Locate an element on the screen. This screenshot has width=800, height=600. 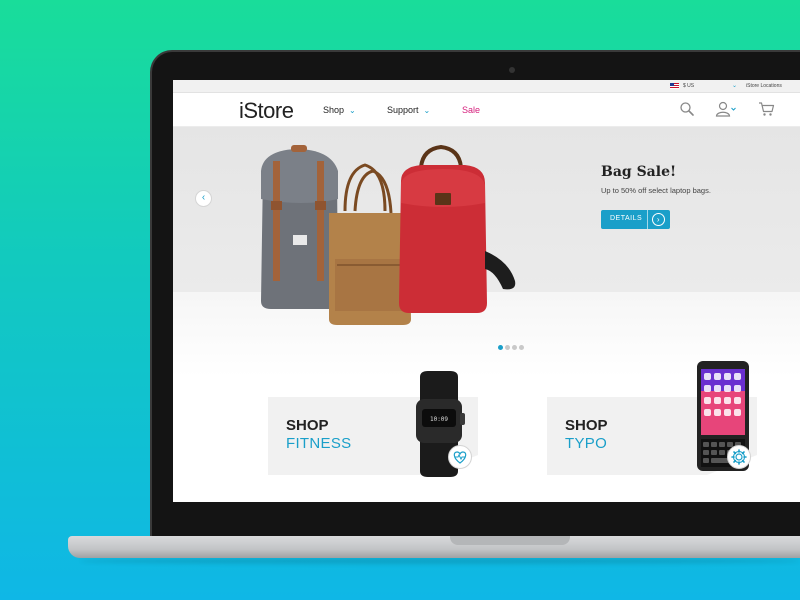
laptop-base is located at coordinates (434, 547).